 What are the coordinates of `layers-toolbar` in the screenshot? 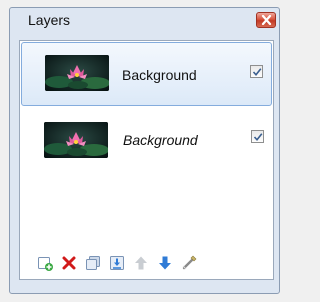 It's located at (145, 263).